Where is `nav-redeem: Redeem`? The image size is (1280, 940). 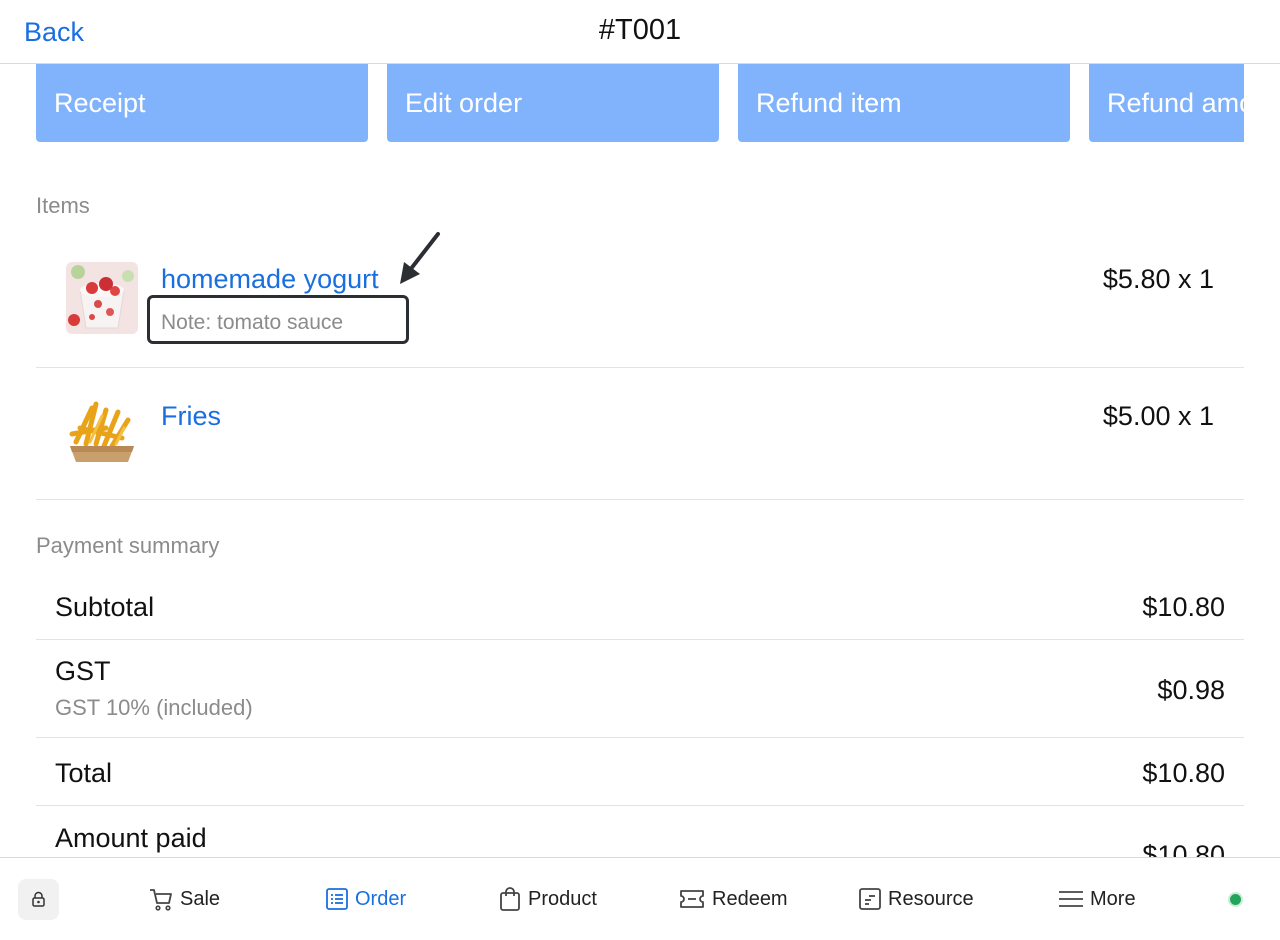
nav-redeem: Redeem is located at coordinates (733, 899).